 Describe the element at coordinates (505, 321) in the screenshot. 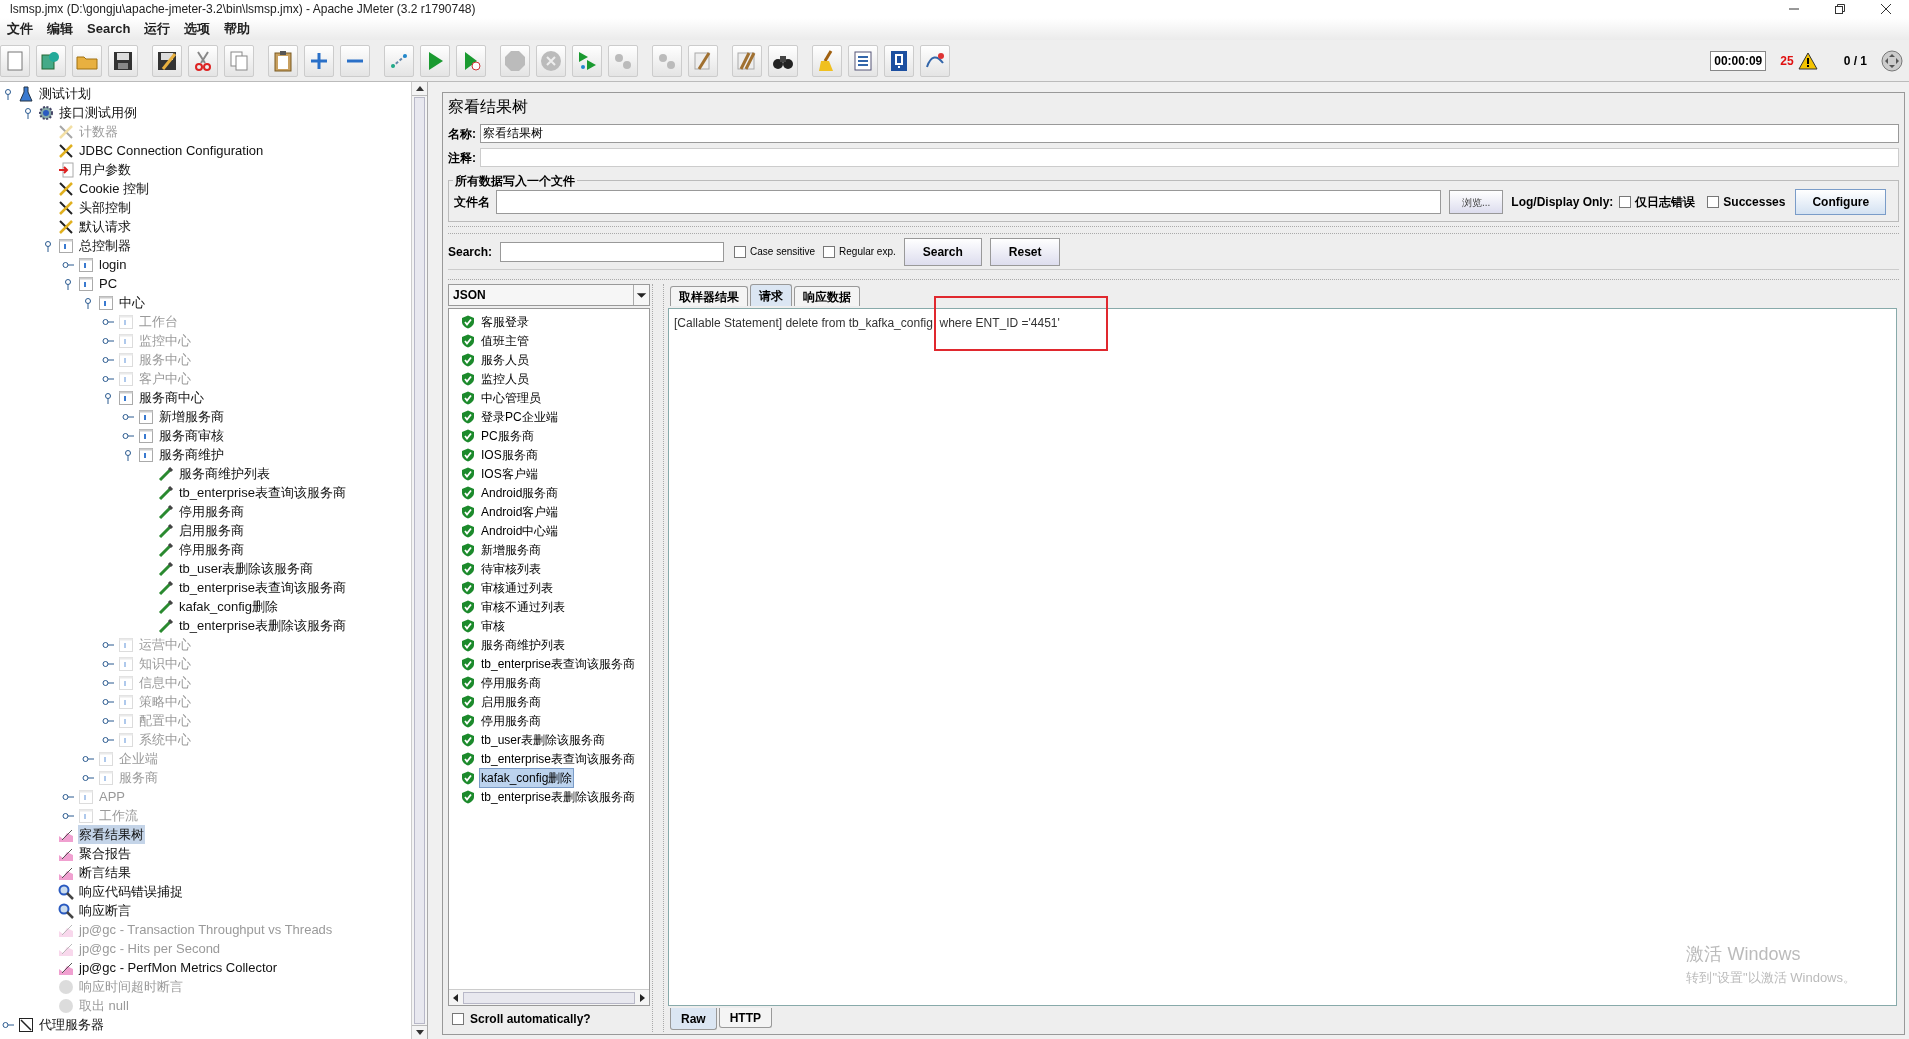

I see `result-item: 客服登录` at that location.